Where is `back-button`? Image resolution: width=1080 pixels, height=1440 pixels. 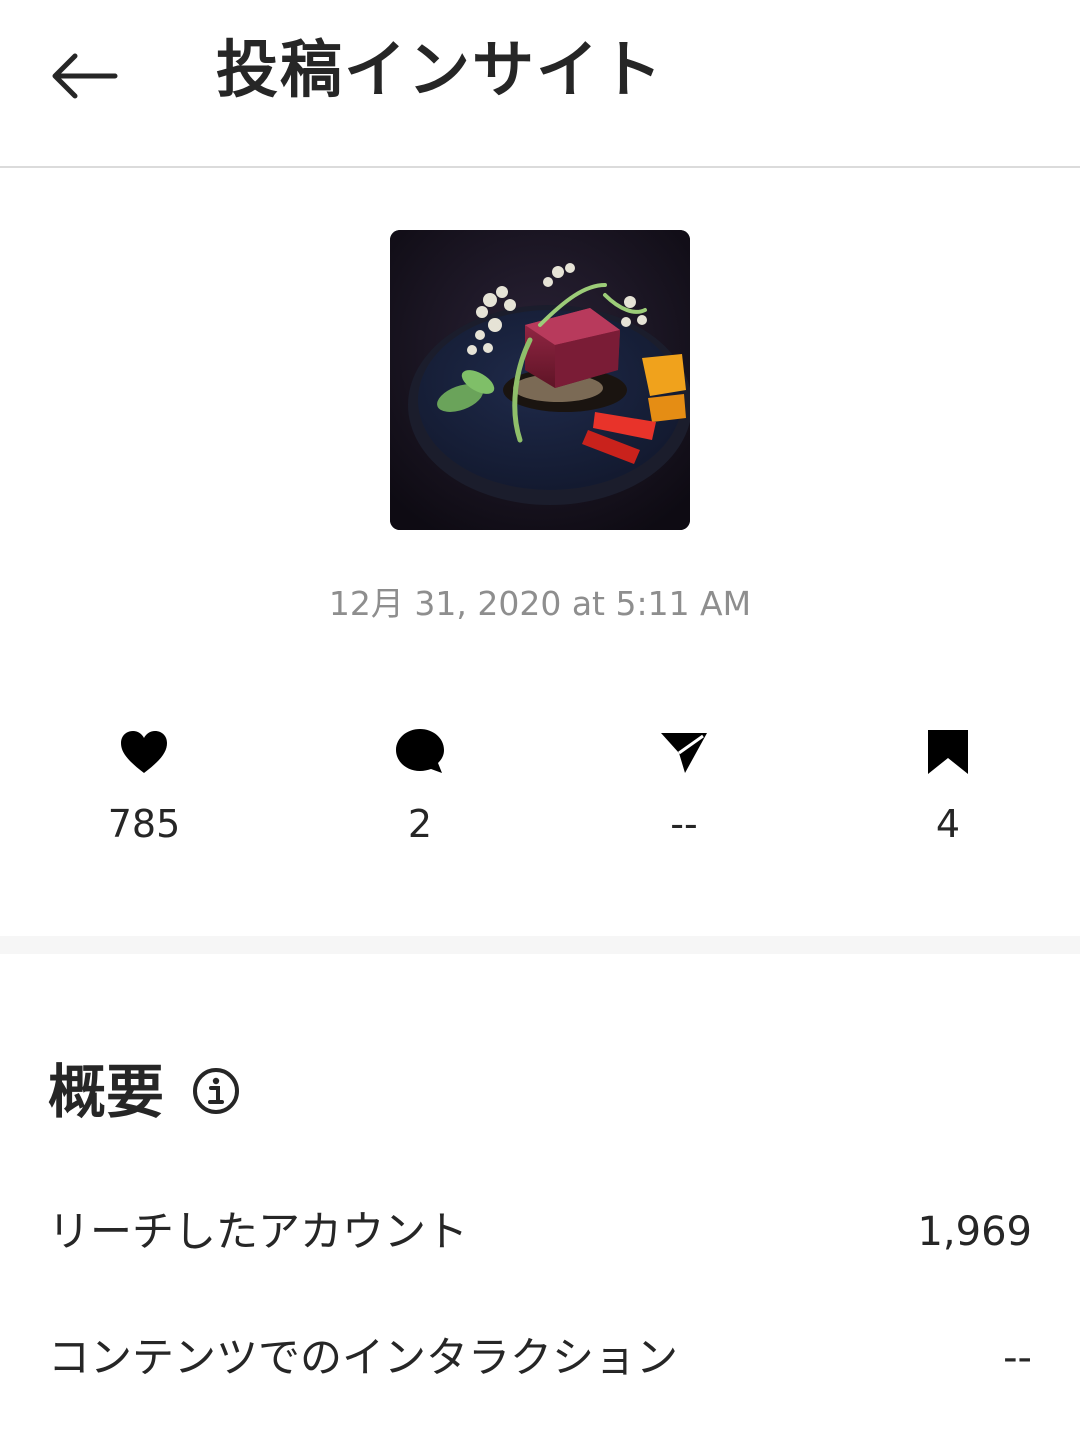
back-button is located at coordinates (84, 76).